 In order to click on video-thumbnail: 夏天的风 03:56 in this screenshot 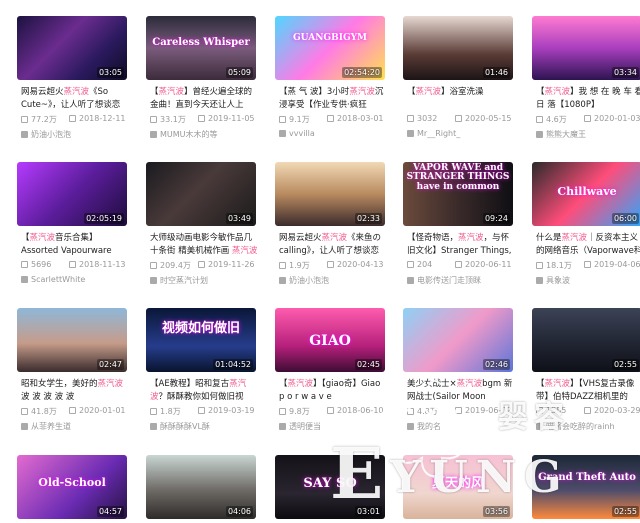, I will do `click(458, 487)`.